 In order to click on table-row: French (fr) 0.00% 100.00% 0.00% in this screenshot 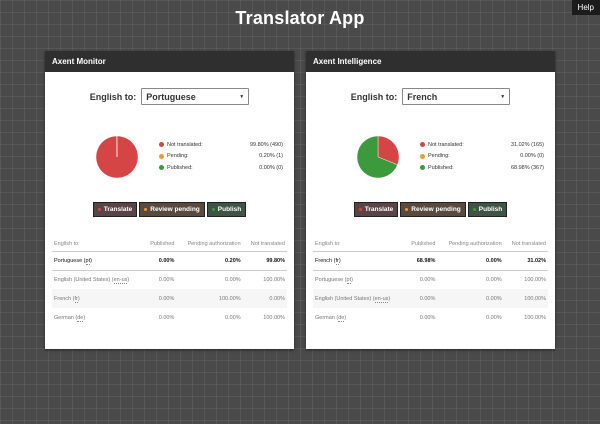, I will do `click(169, 298)`.